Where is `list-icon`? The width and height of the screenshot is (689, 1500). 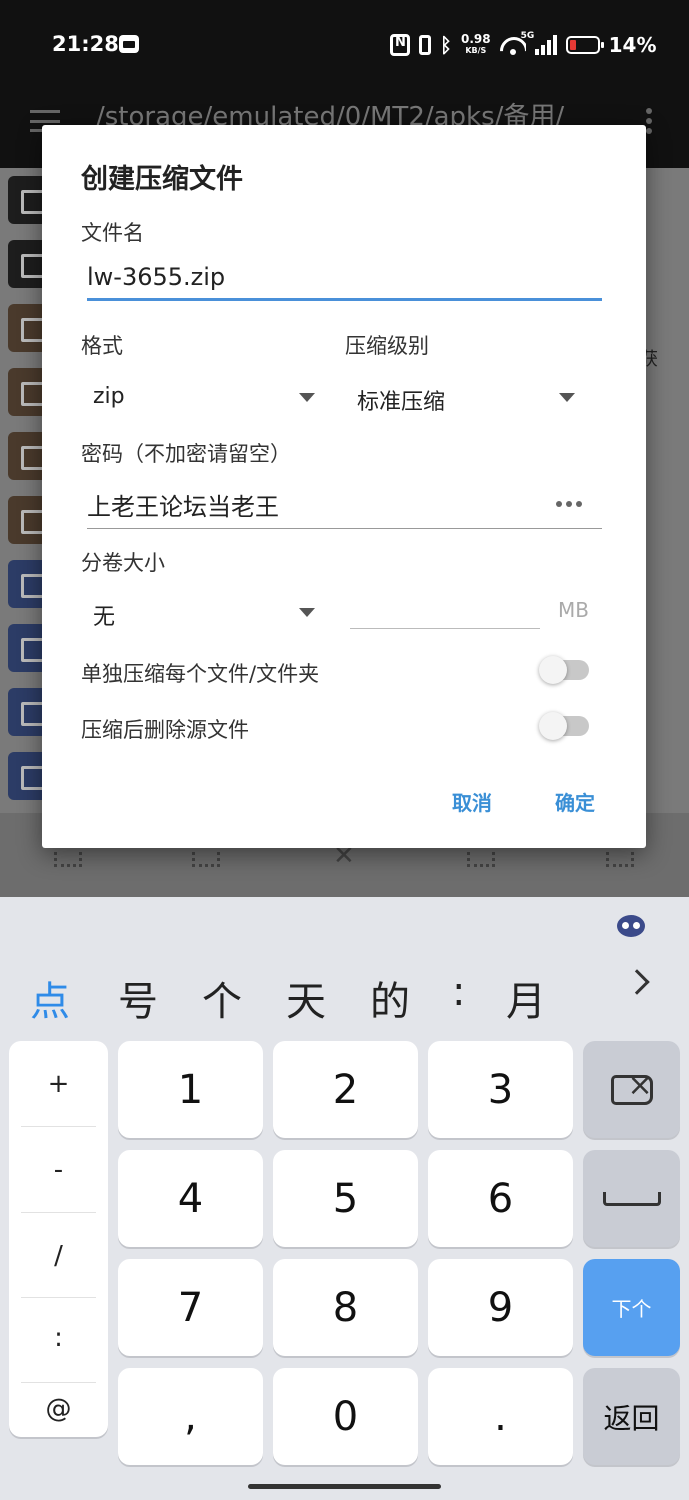 list-icon is located at coordinates (620, 856).